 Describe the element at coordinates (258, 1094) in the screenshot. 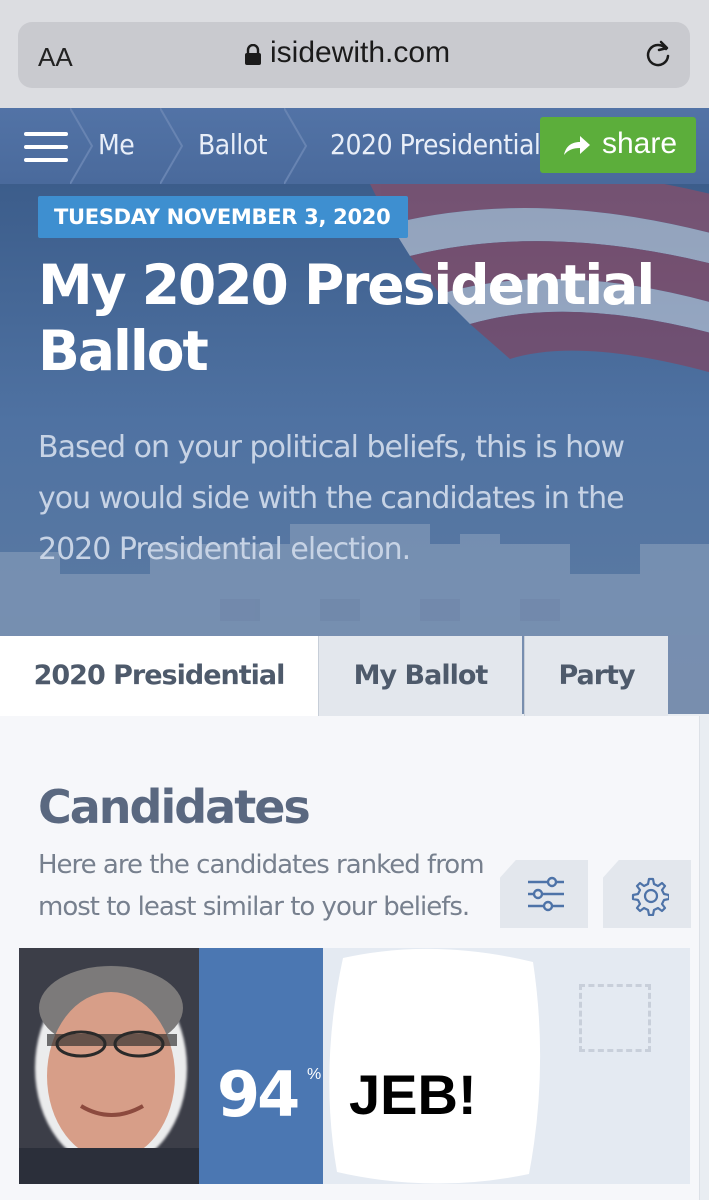

I see `match-percent: 94` at that location.